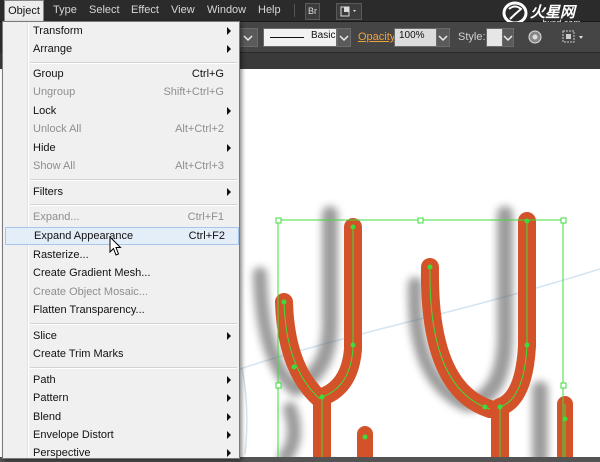 Image resolution: width=600 pixels, height=462 pixels. What do you see at coordinates (57, 129) in the screenshot?
I see `menu-item-label: Unlock All` at bounding box center [57, 129].